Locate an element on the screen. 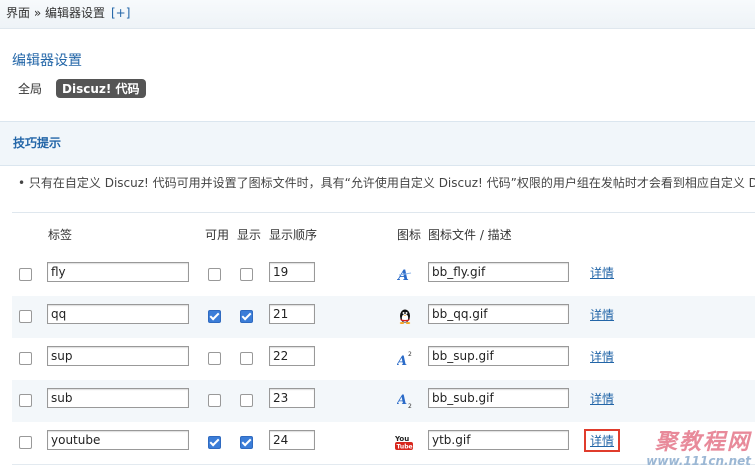  watermark: 聚教程网 www.111cn.net is located at coordinates (698, 446).